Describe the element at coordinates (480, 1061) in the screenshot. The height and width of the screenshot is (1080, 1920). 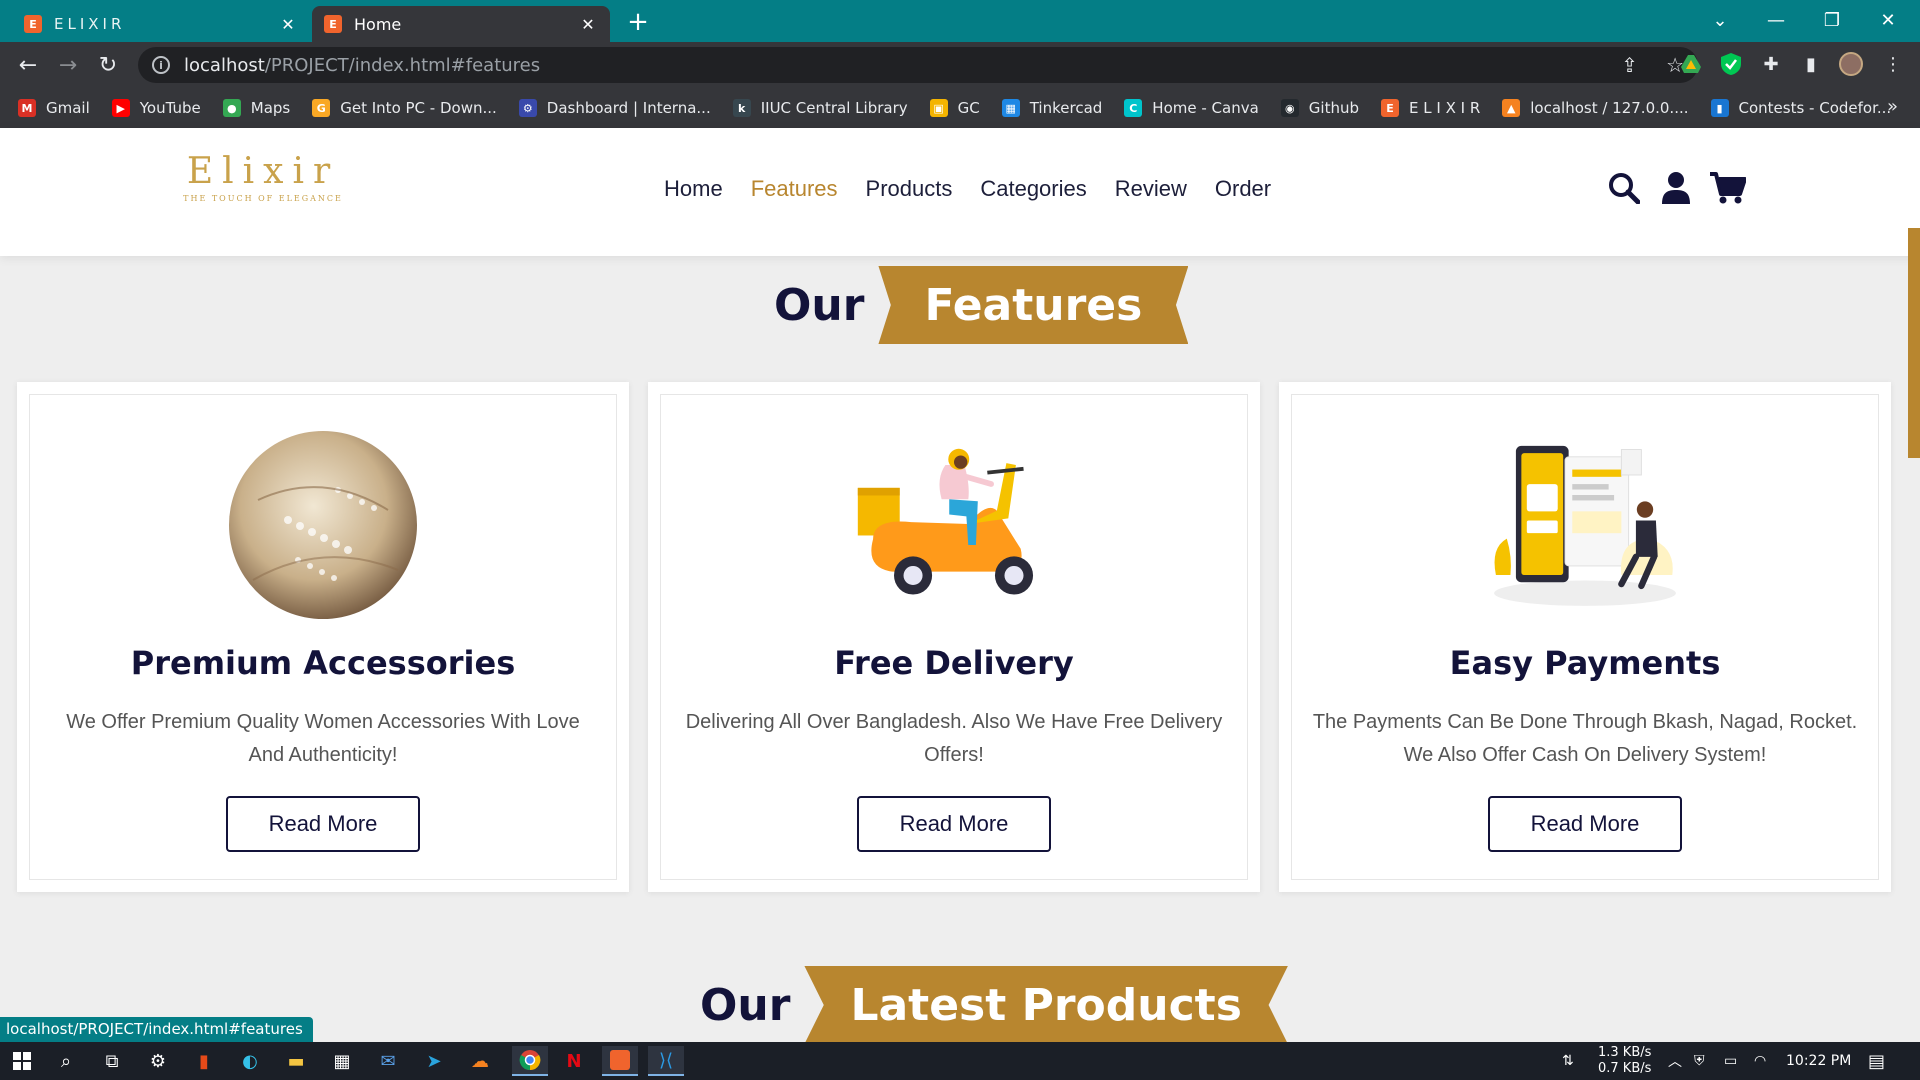
I see `cloud-icon: ☁` at that location.